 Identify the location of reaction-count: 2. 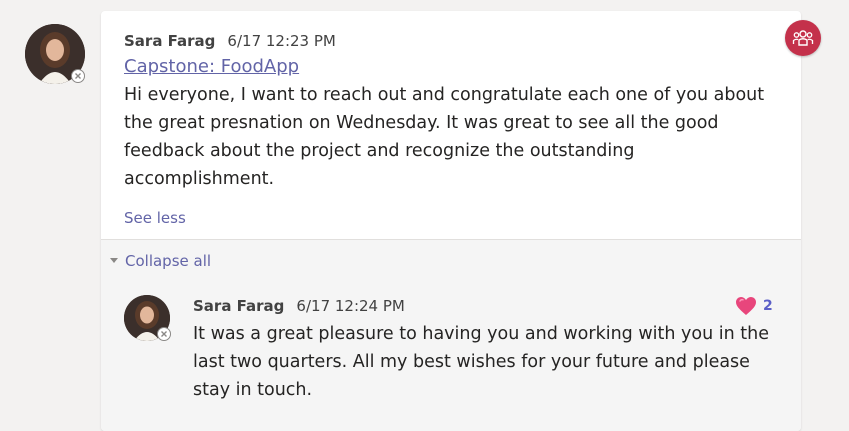
(768, 306).